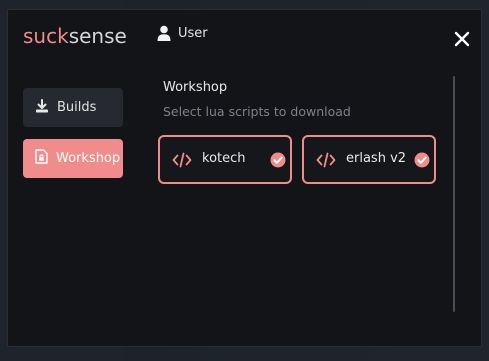 This screenshot has width=489, height=361. I want to click on user-icon, so click(164, 33).